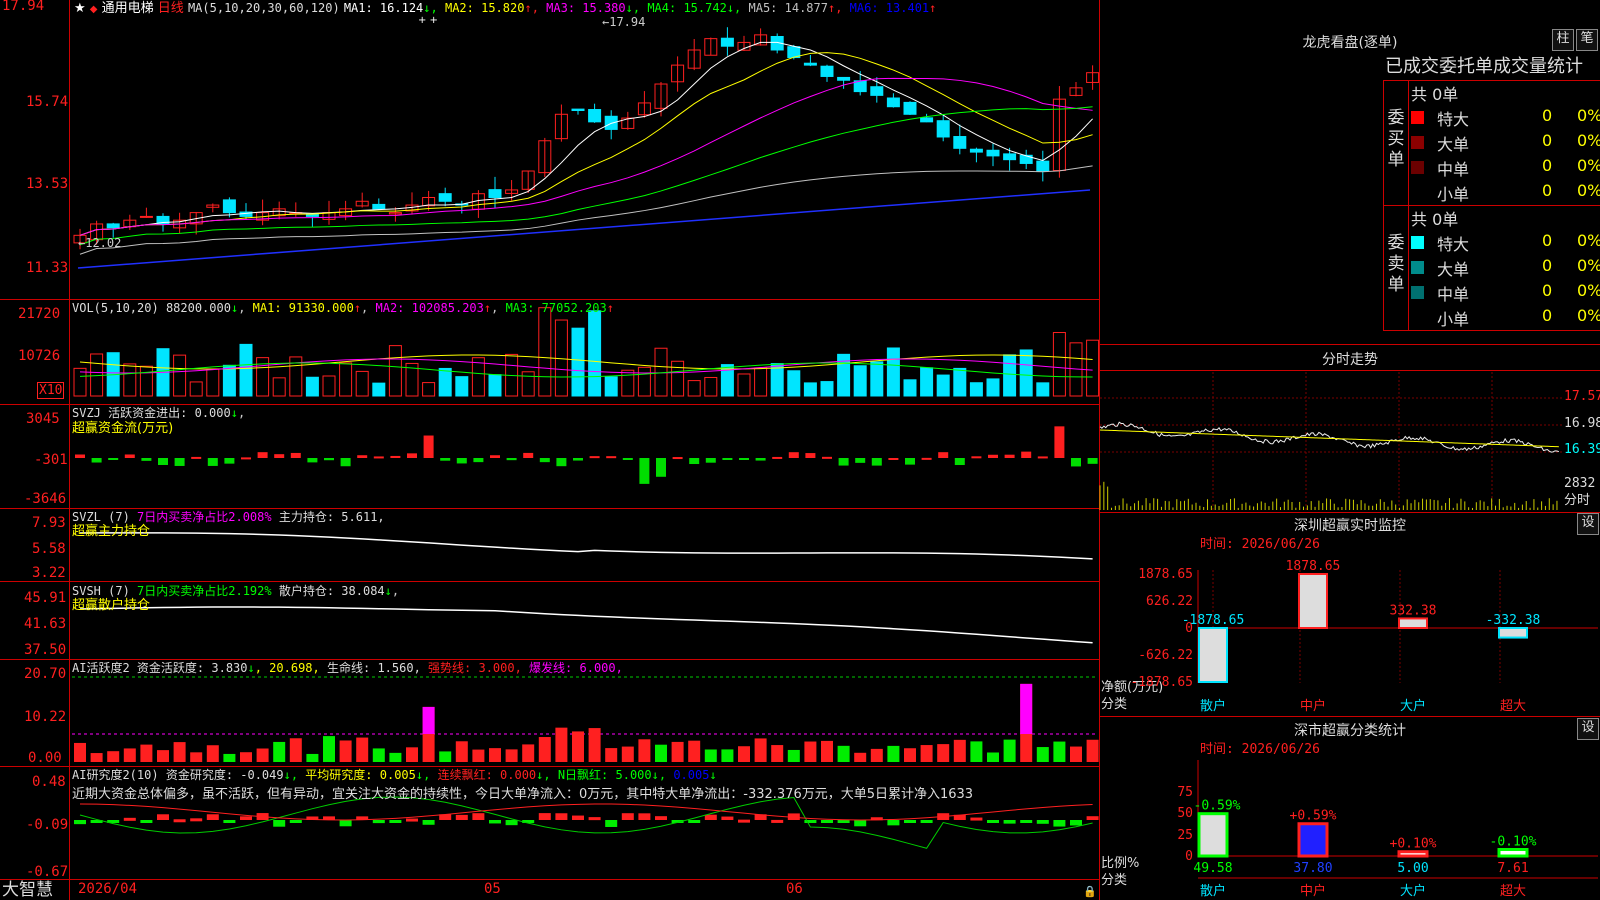 Image resolution: width=1600 pixels, height=900 pixels. What do you see at coordinates (1169, 601) in the screenshot?
I see `monitor-y-tick: 626.22` at bounding box center [1169, 601].